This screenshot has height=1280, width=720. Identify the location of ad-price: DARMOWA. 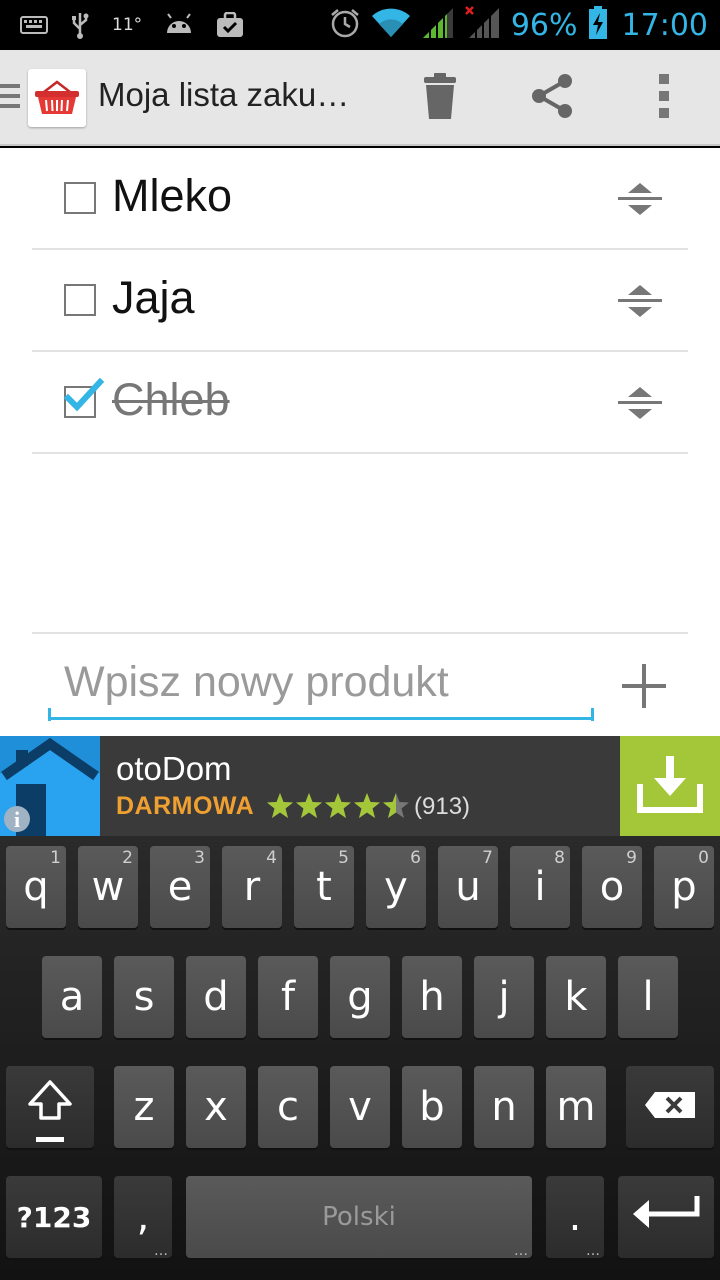
(185, 806).